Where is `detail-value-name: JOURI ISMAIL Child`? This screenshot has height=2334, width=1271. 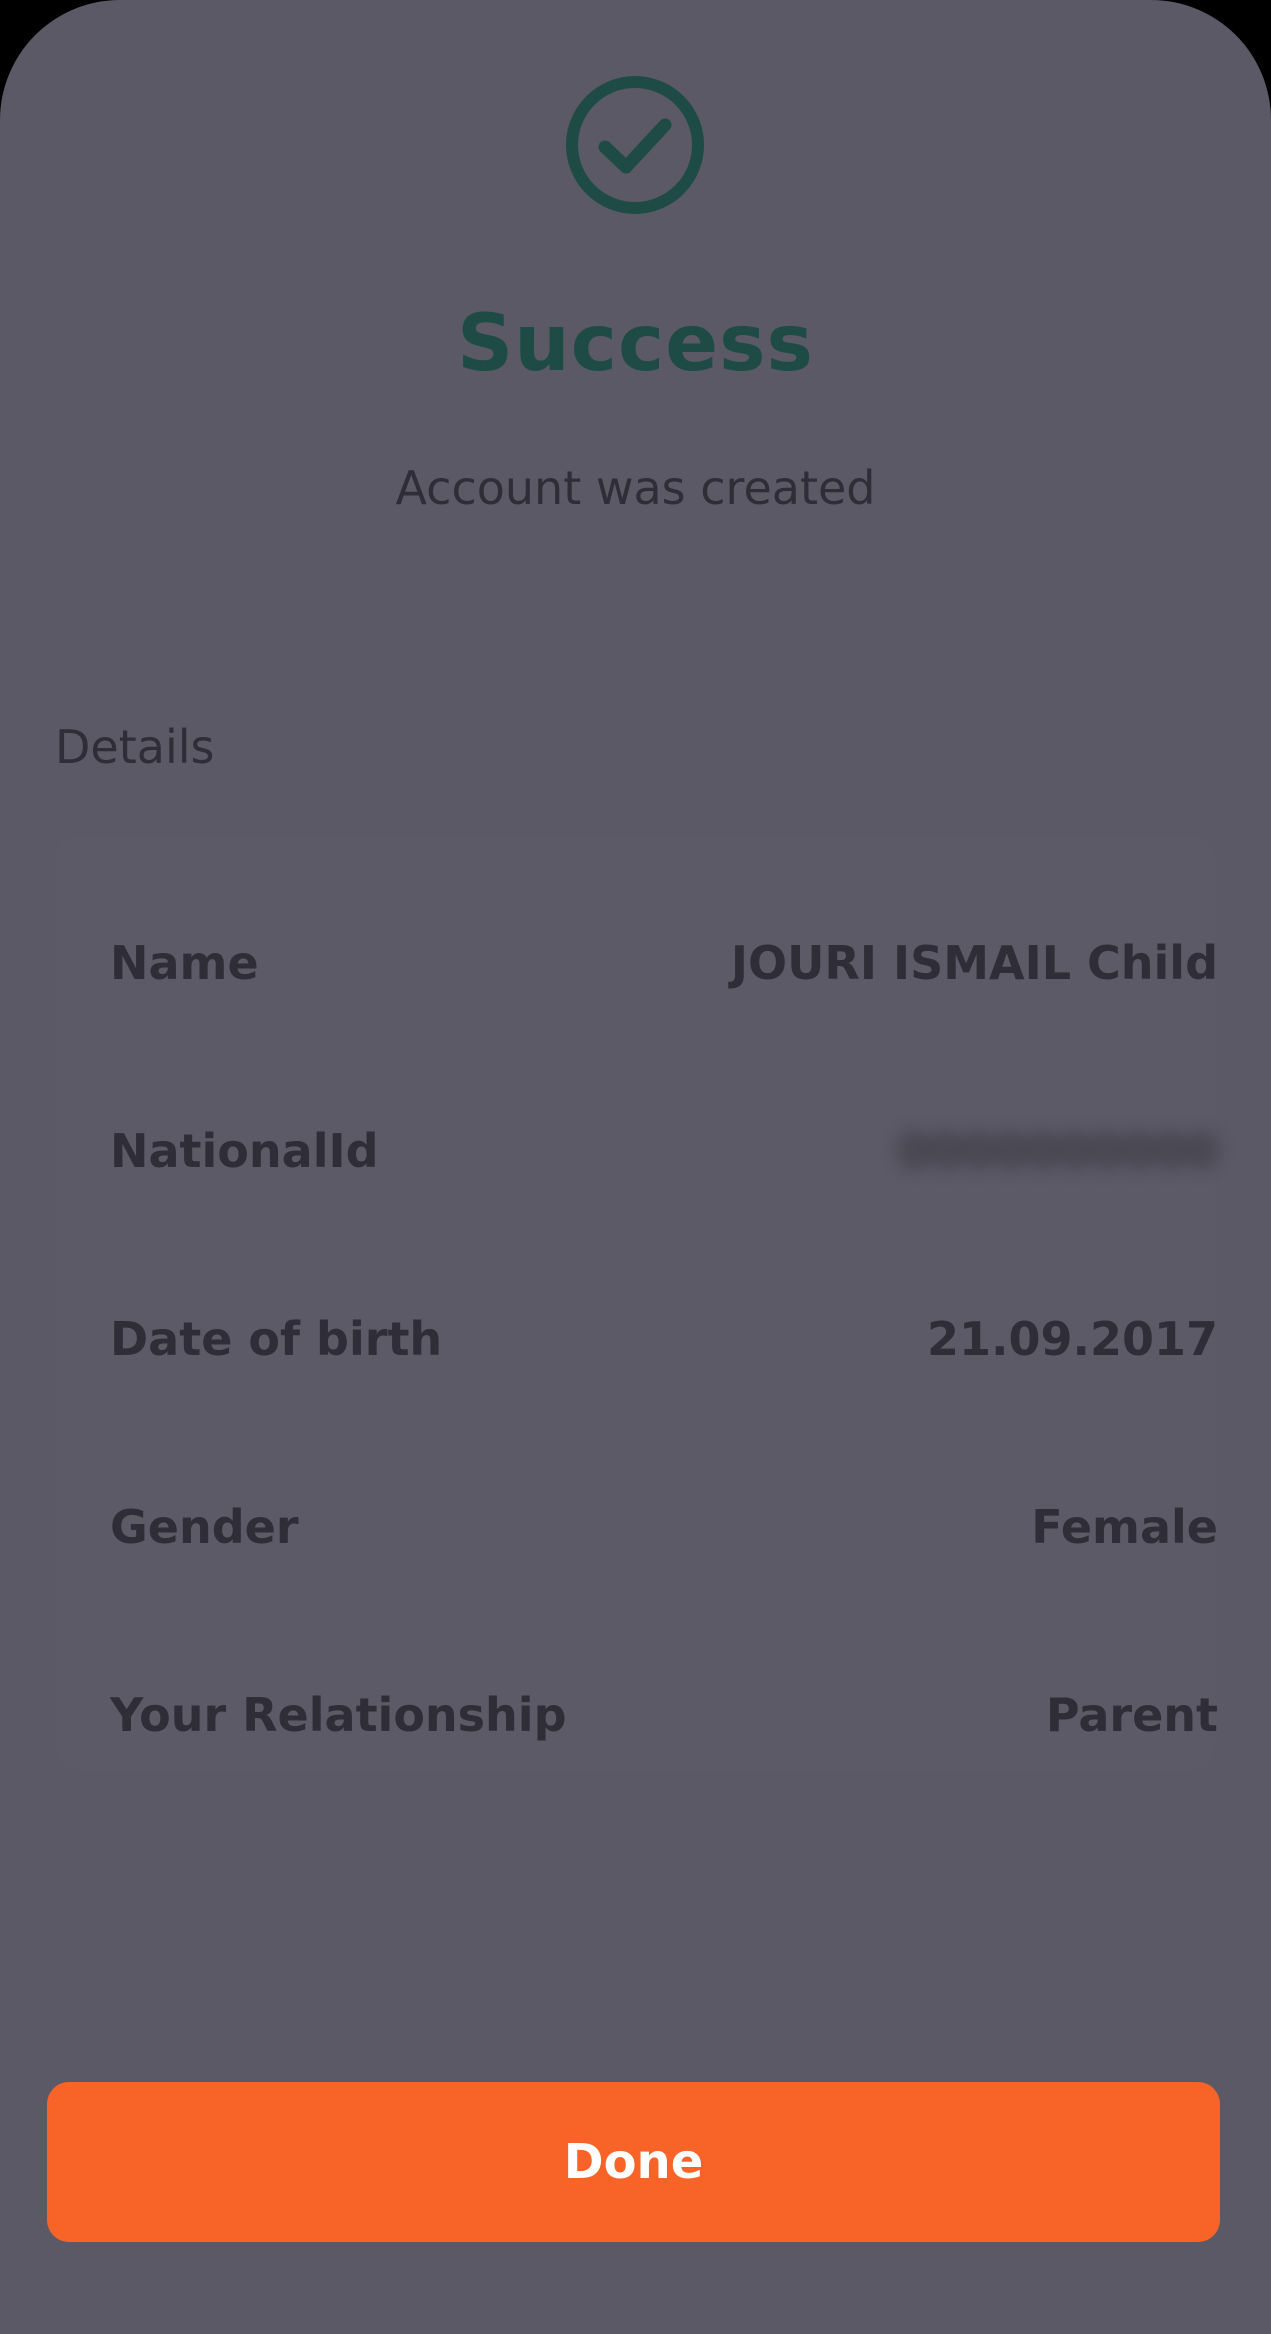 detail-value-name: JOURI ISMAIL Child is located at coordinates (974, 963).